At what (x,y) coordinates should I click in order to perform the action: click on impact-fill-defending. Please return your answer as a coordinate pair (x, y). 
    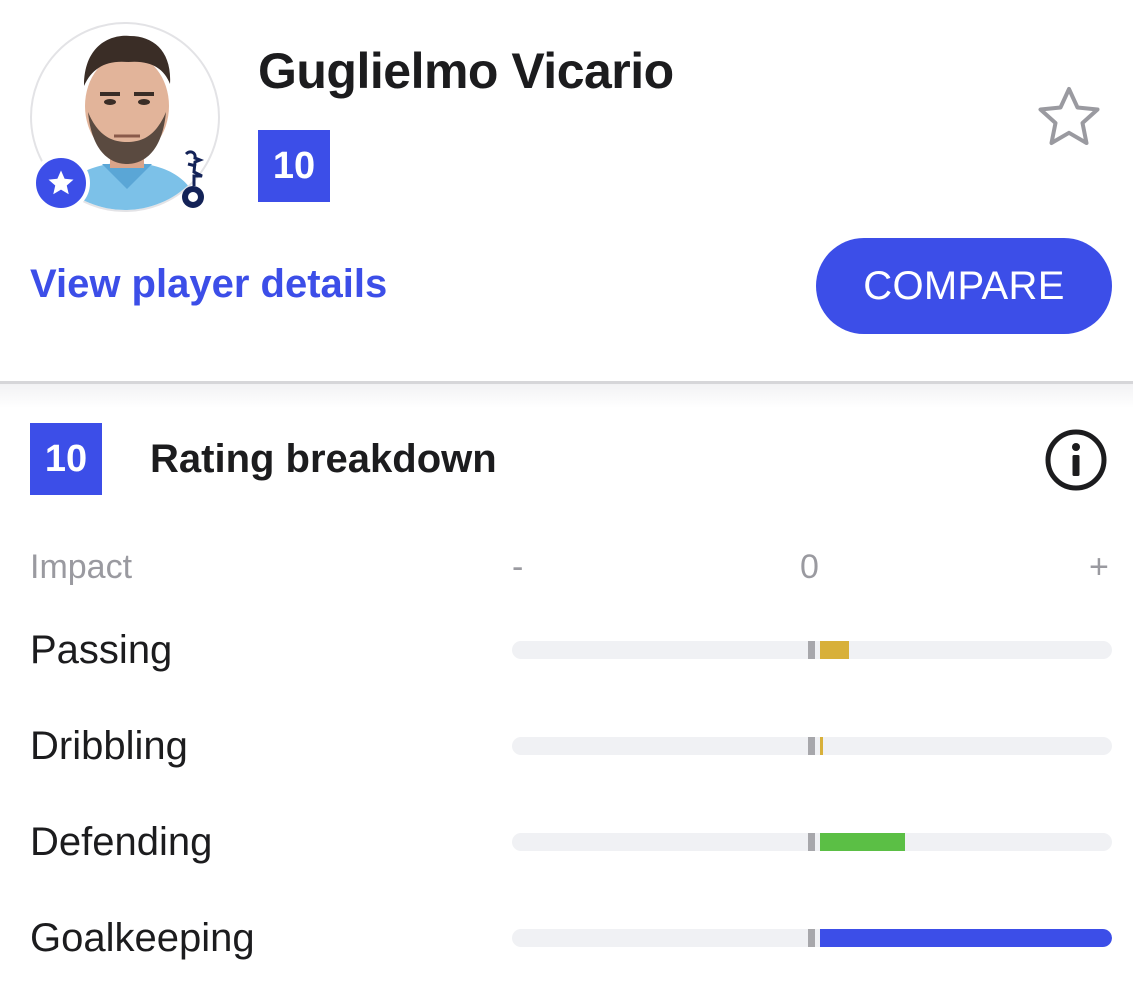
    Looking at the image, I should click on (862, 842).